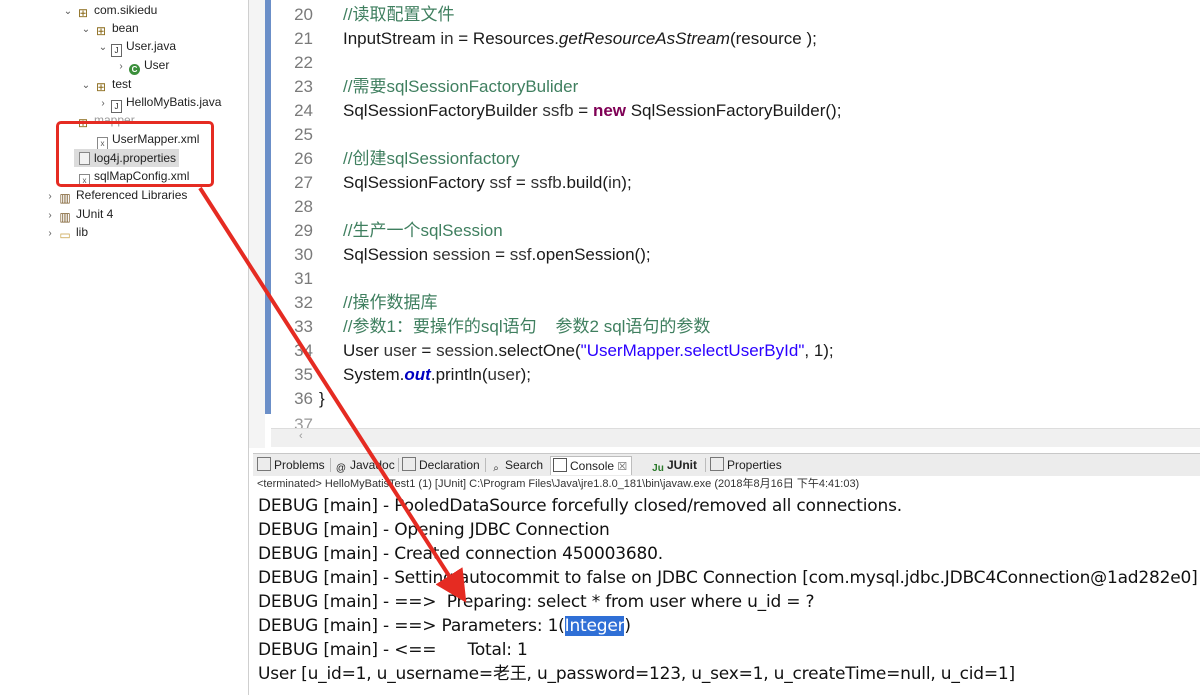  I want to click on annotation-arrow, so click(332, 394).